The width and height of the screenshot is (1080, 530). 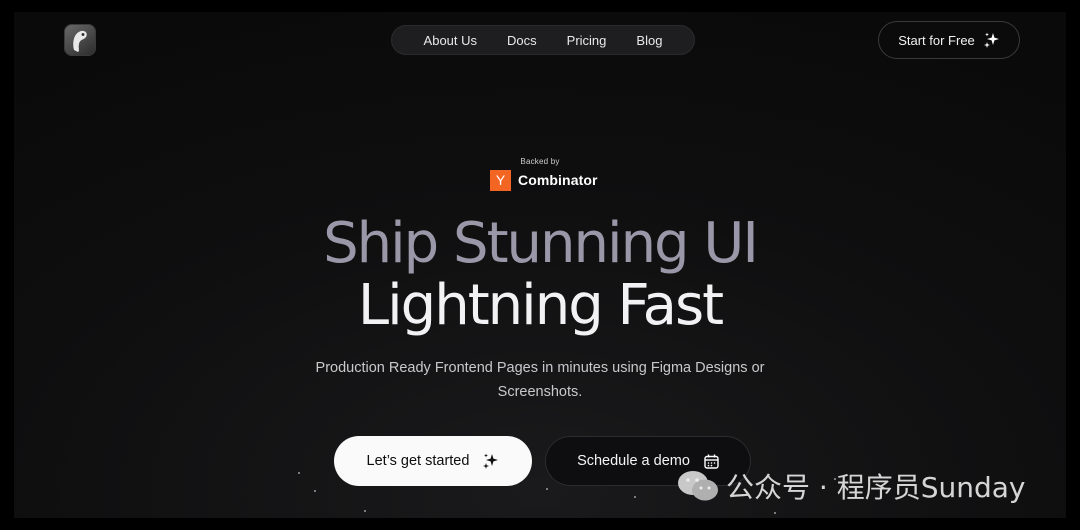 I want to click on get-started-button: Let’s get started, so click(x=433, y=461).